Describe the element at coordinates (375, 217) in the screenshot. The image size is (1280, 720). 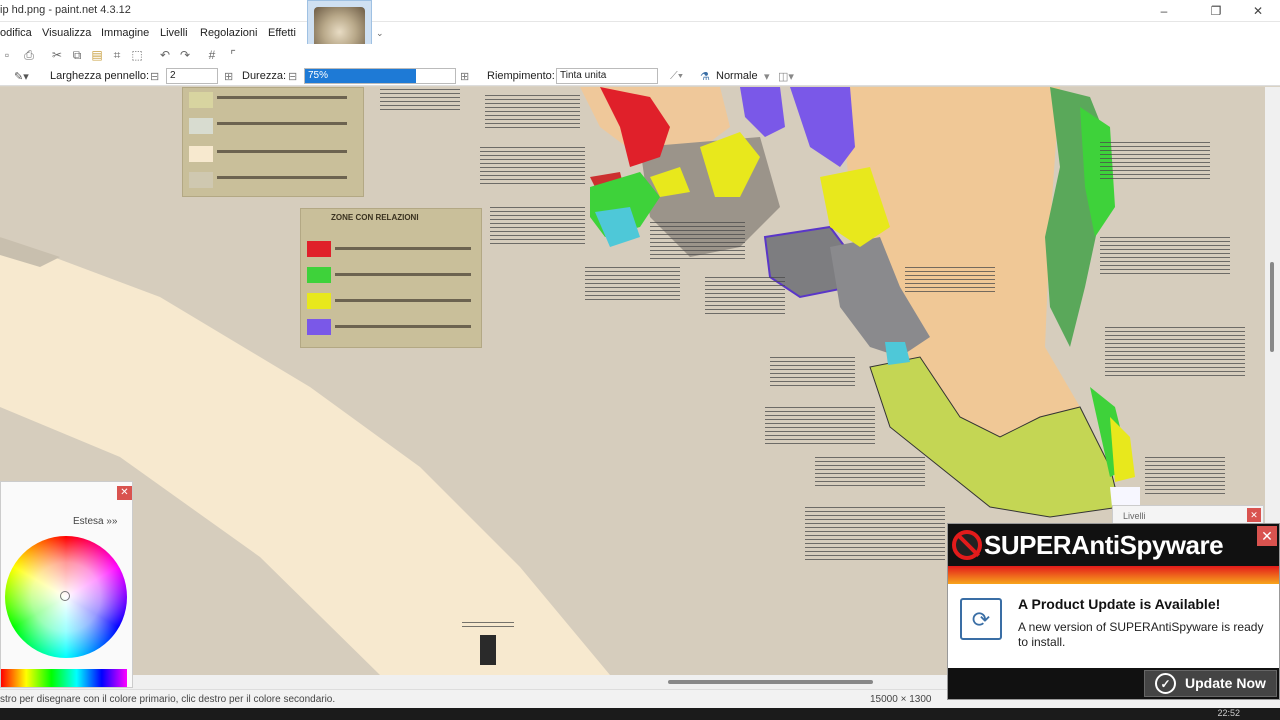
I see `legend-title: ZONE CON RELAZIONI` at that location.